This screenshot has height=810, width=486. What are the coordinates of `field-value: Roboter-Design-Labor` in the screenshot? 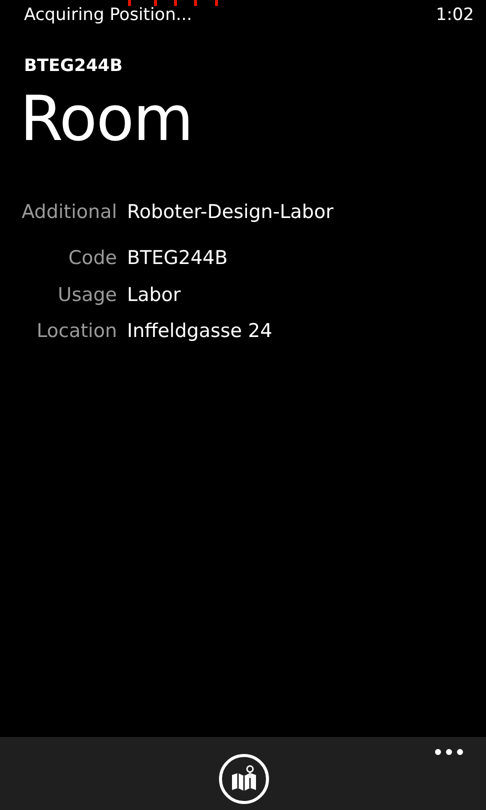 It's located at (230, 212).